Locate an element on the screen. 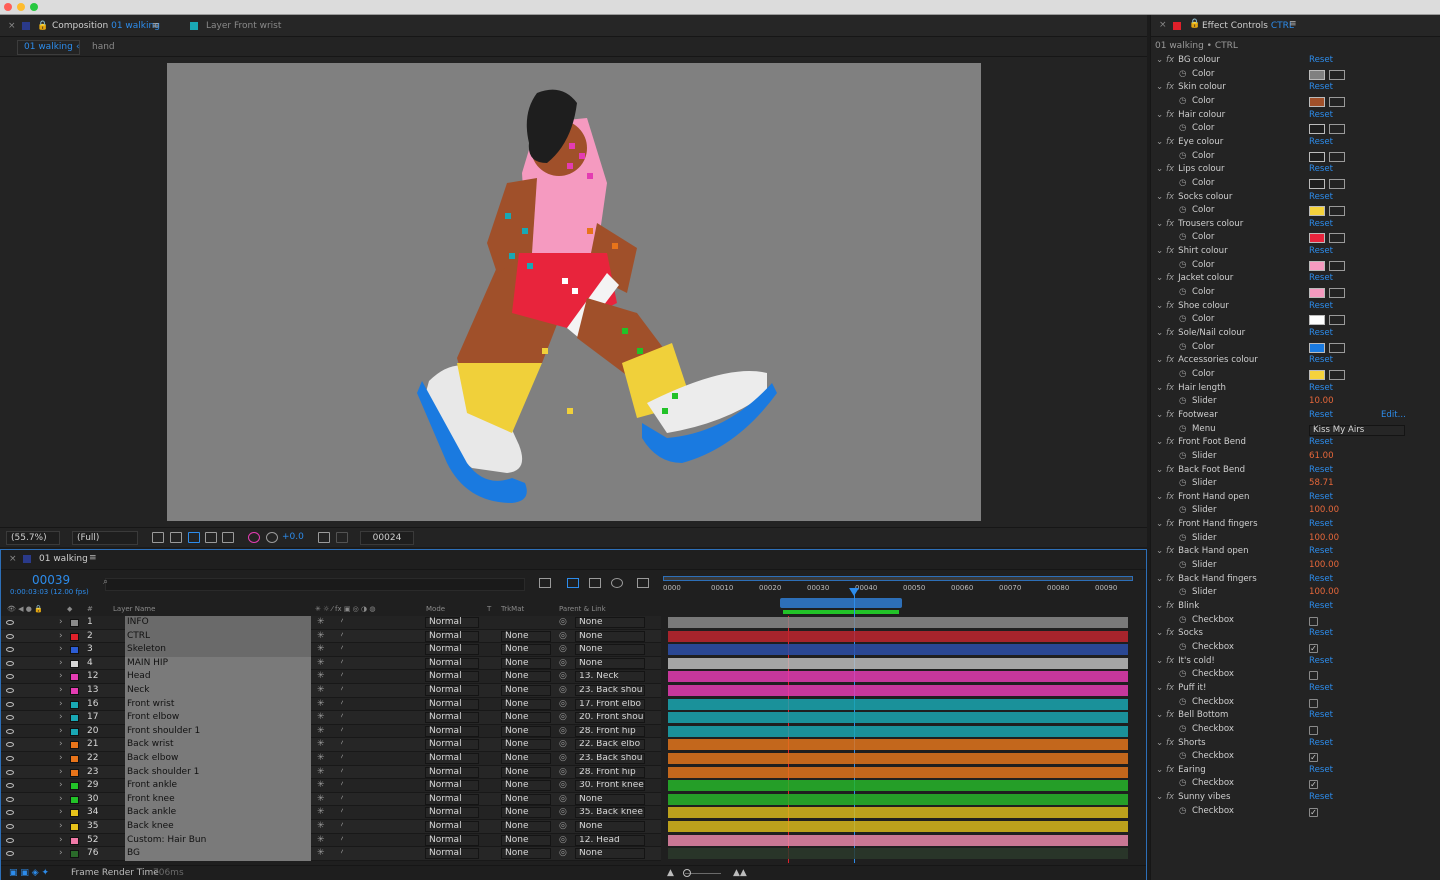 The image size is (1440, 880). footer-toggles-icon: ▣ ▣ ◈ ✦ is located at coordinates (29, 873).